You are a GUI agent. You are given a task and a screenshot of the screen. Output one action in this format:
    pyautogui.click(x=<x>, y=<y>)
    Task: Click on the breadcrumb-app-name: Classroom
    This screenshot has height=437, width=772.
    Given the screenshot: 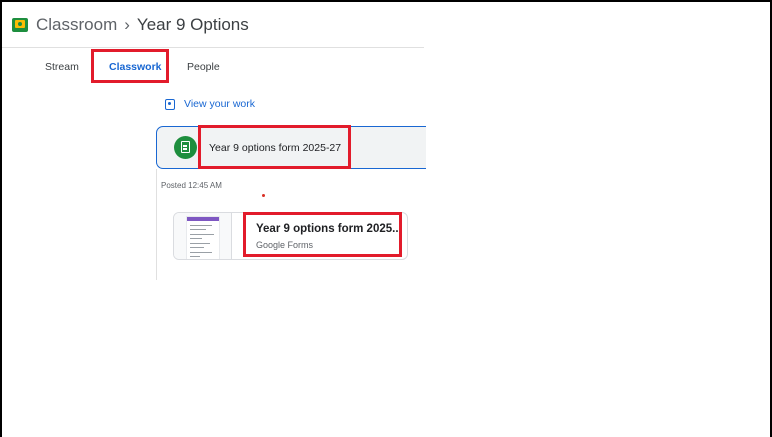 What is the action you would take?
    pyautogui.click(x=76, y=25)
    